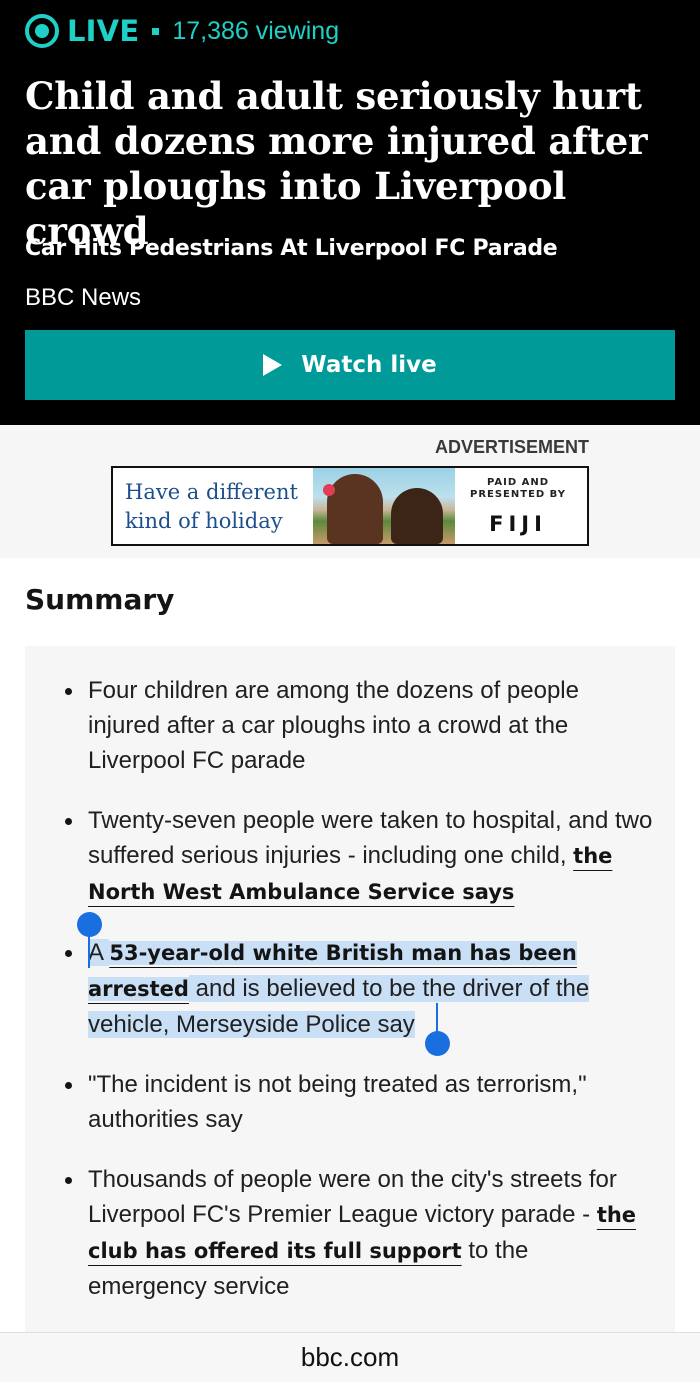  What do you see at coordinates (273, 365) in the screenshot?
I see `play-icon` at bounding box center [273, 365].